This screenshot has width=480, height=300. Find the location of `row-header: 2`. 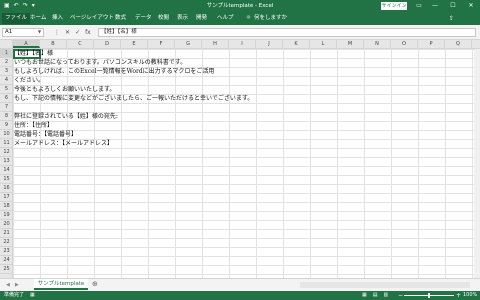

row-header: 2 is located at coordinates (6, 62).